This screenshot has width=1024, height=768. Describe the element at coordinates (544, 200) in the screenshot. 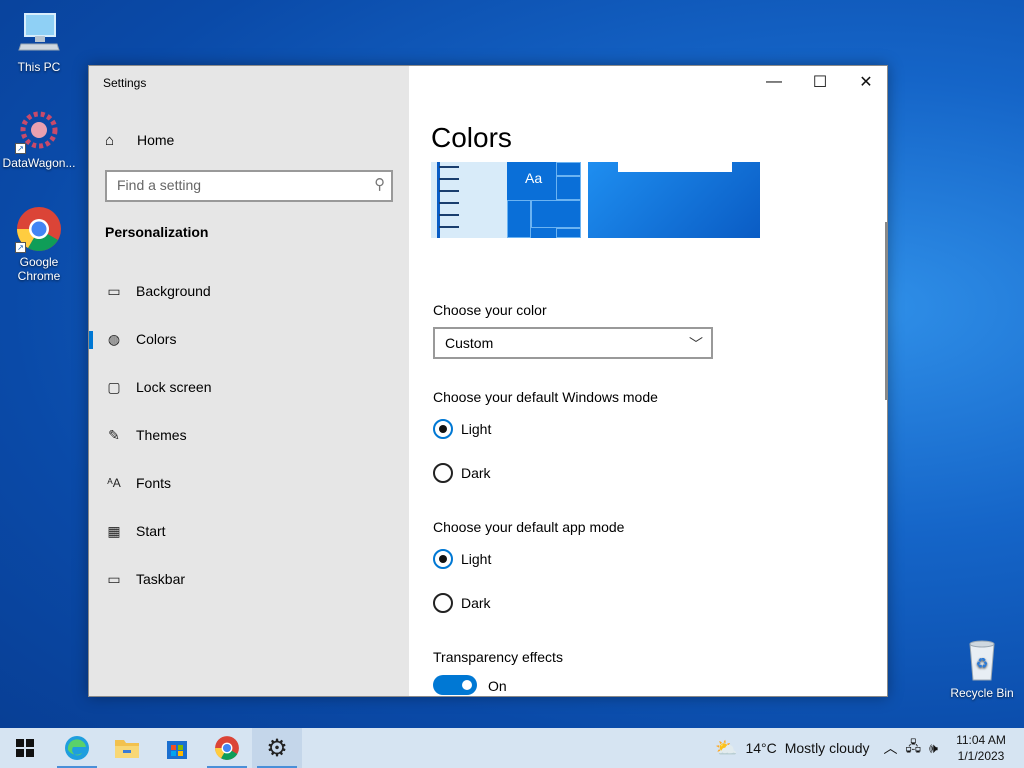

I see `preview-tiles: Aa` at that location.